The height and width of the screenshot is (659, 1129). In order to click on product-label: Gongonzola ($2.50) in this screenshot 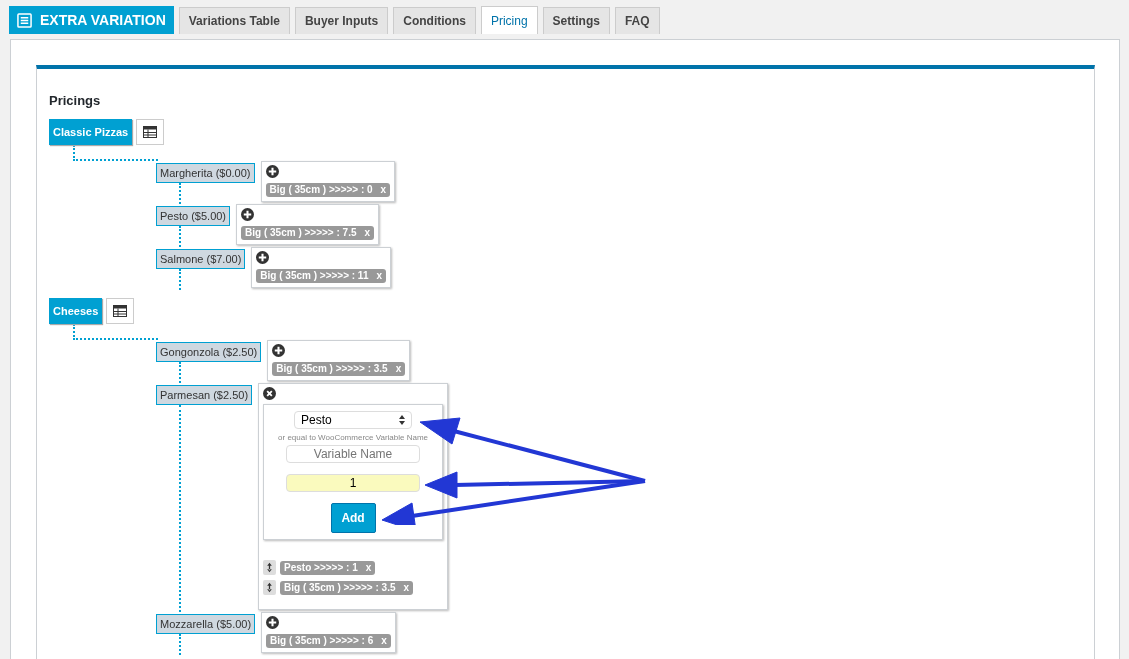, I will do `click(209, 352)`.